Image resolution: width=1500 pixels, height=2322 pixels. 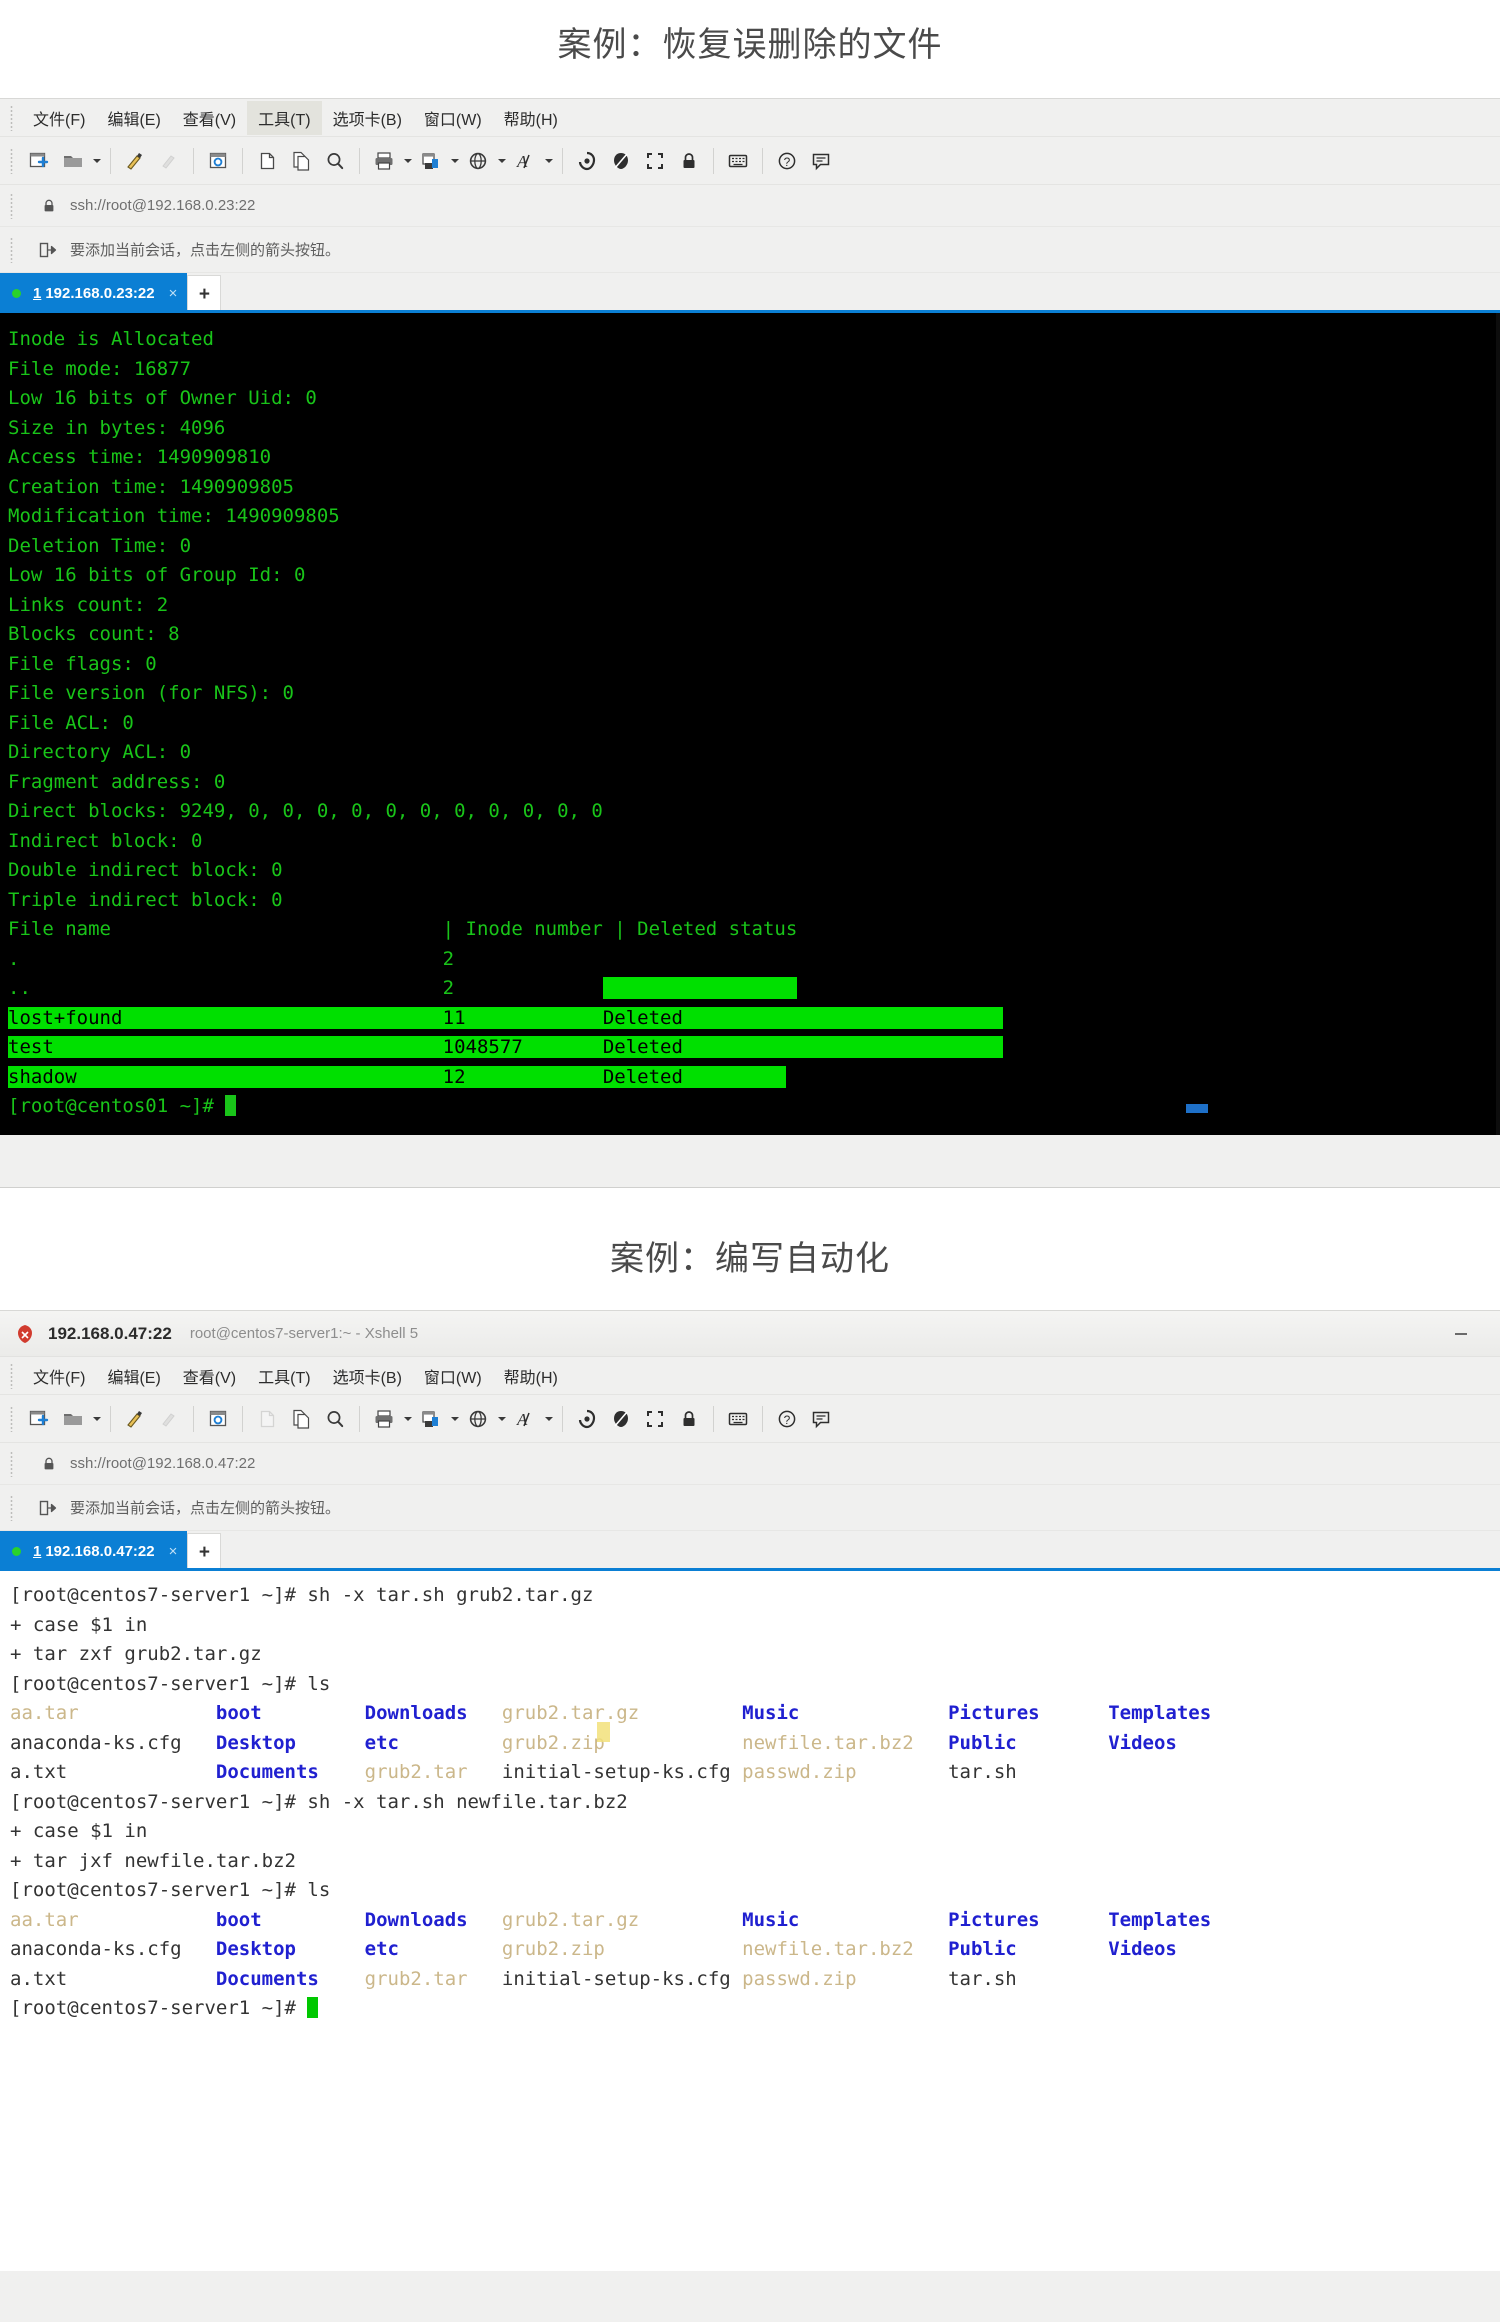 What do you see at coordinates (100, 368) in the screenshot?
I see `terminal-line: File mode: 16877` at bounding box center [100, 368].